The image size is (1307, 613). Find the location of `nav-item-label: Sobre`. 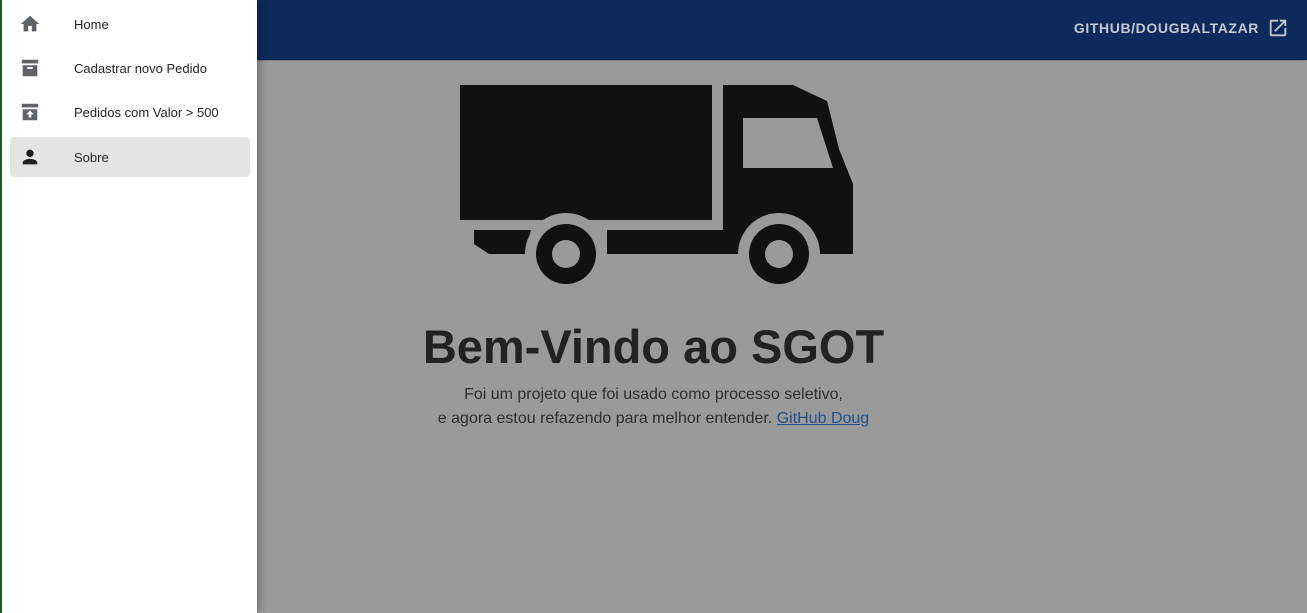

nav-item-label: Sobre is located at coordinates (91, 157).